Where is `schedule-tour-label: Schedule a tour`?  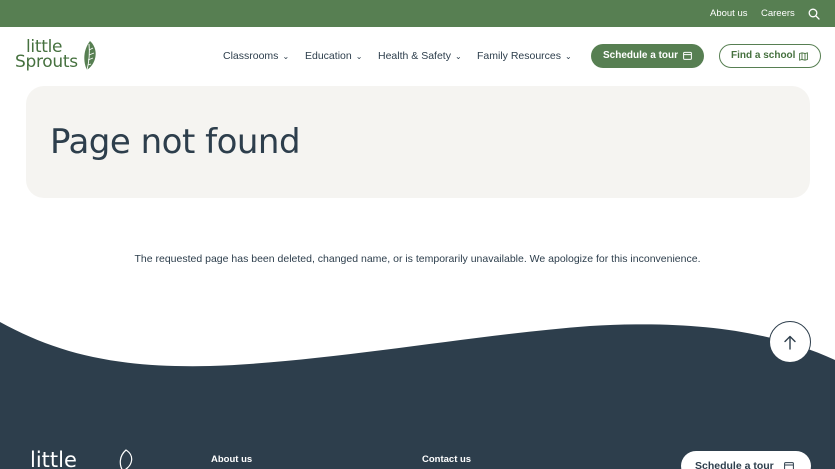
schedule-tour-label: Schedule a tour is located at coordinates (641, 55).